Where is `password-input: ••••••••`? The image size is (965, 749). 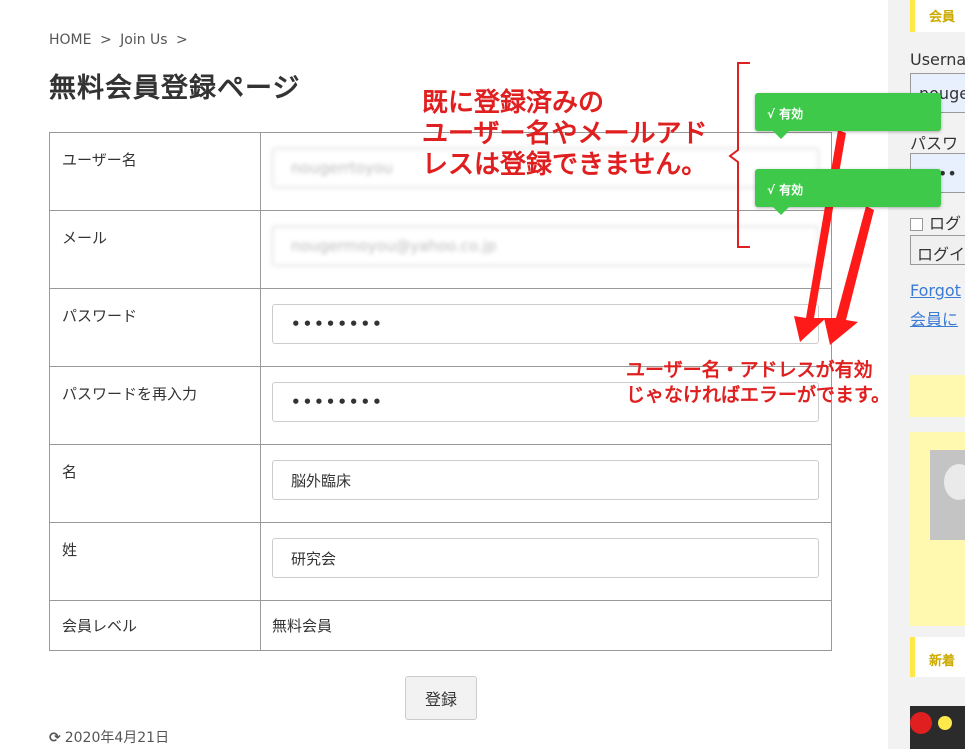
password-input: •••••••• is located at coordinates (545, 324).